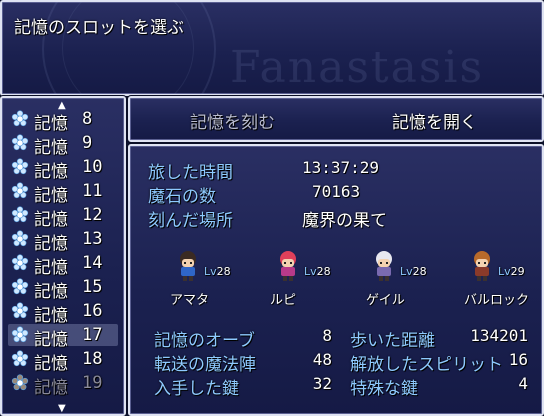 The width and height of the screenshot is (544, 416). I want to click on record-label: 転送の魔法陣, so click(205, 365).